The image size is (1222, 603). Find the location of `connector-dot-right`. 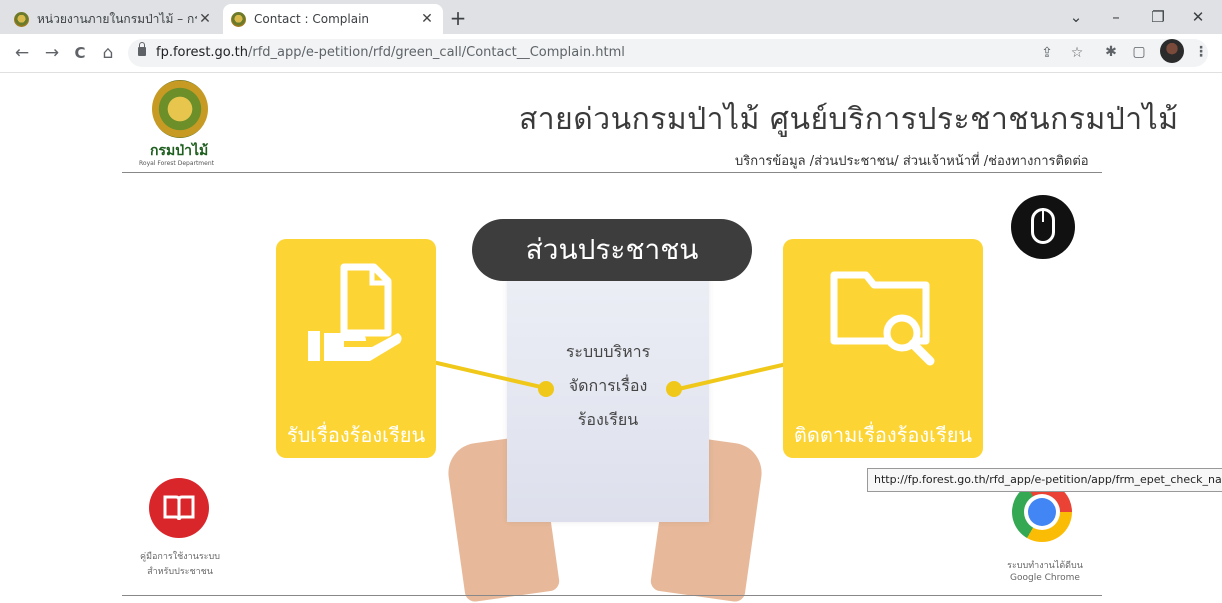

connector-dot-right is located at coordinates (674, 389).